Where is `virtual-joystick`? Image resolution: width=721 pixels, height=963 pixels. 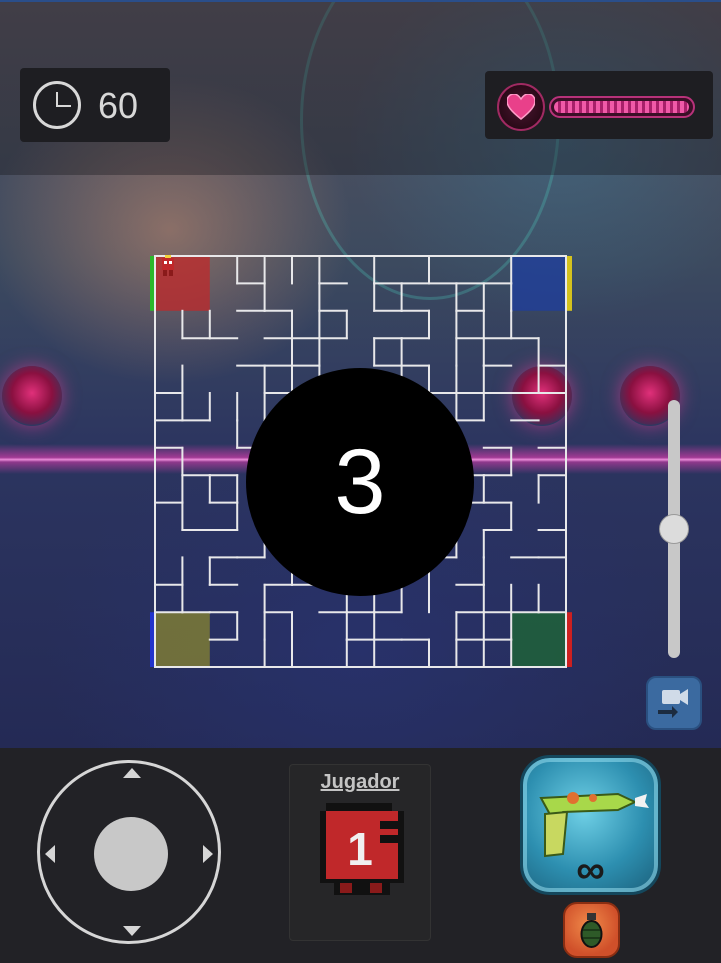 virtual-joystick is located at coordinates (129, 852).